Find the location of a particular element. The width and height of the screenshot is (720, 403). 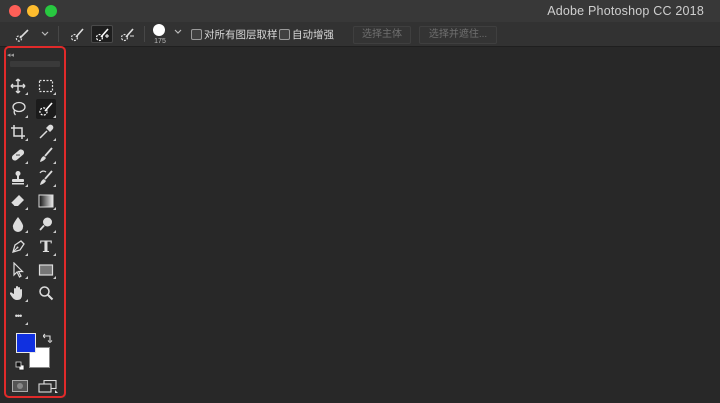

auto-enhance-checkbox is located at coordinates (284, 34).